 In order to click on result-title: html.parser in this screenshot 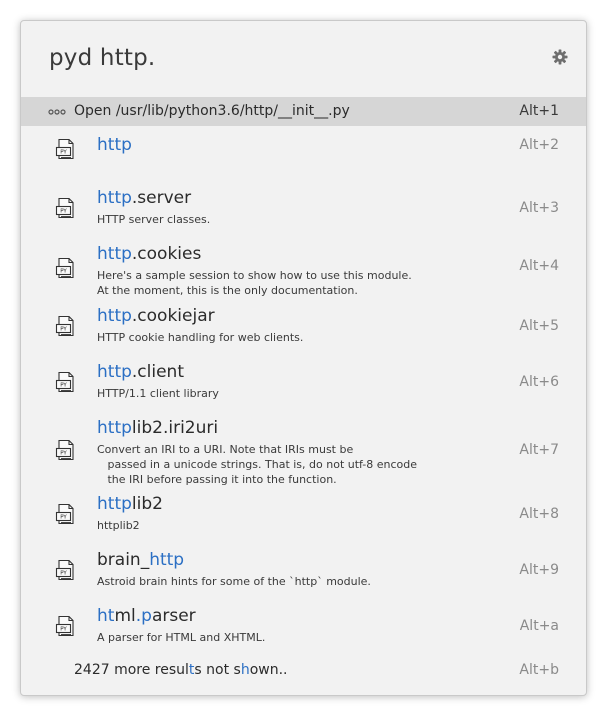, I will do `click(146, 616)`.